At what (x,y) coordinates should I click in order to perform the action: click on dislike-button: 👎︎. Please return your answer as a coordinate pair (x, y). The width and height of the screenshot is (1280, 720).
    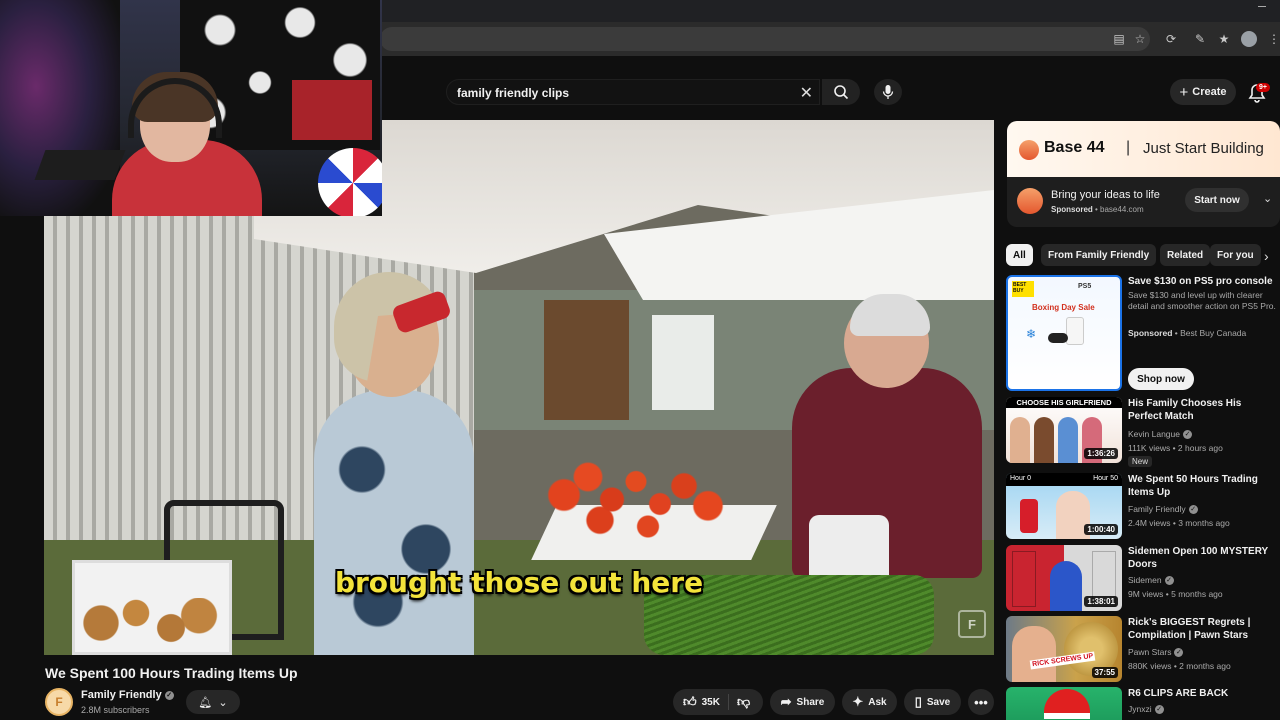
    Looking at the image, I should click on (739, 702).